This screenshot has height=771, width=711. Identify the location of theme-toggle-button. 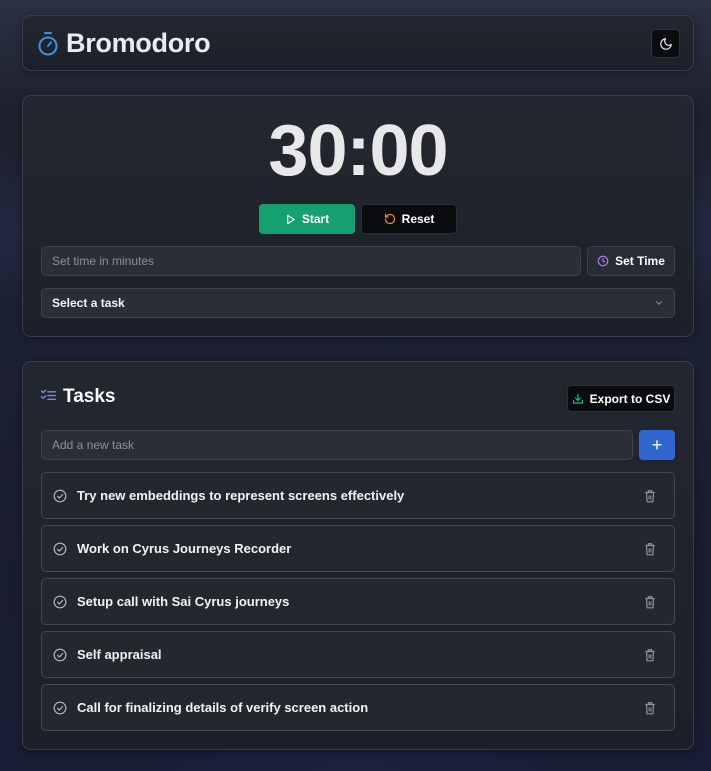
(665, 43).